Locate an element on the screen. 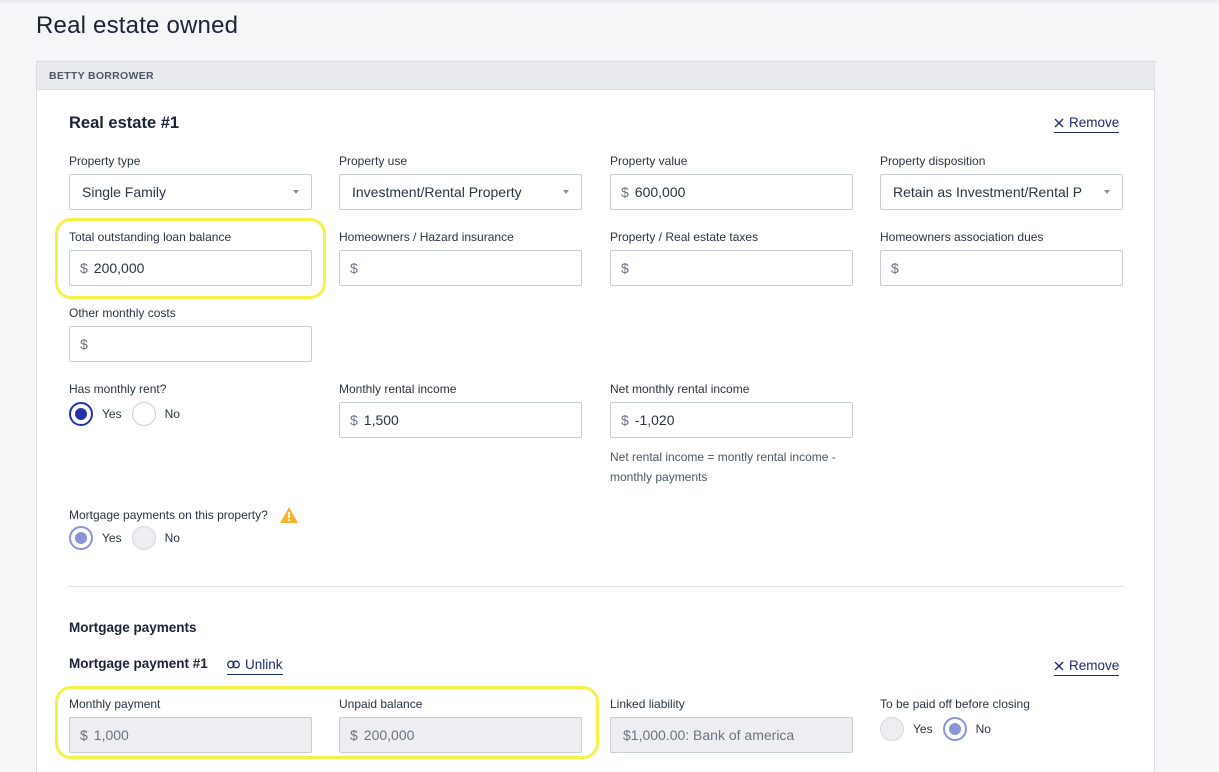 The image size is (1219, 772). monthly-rental-income-input: $ 1,500 is located at coordinates (460, 420).